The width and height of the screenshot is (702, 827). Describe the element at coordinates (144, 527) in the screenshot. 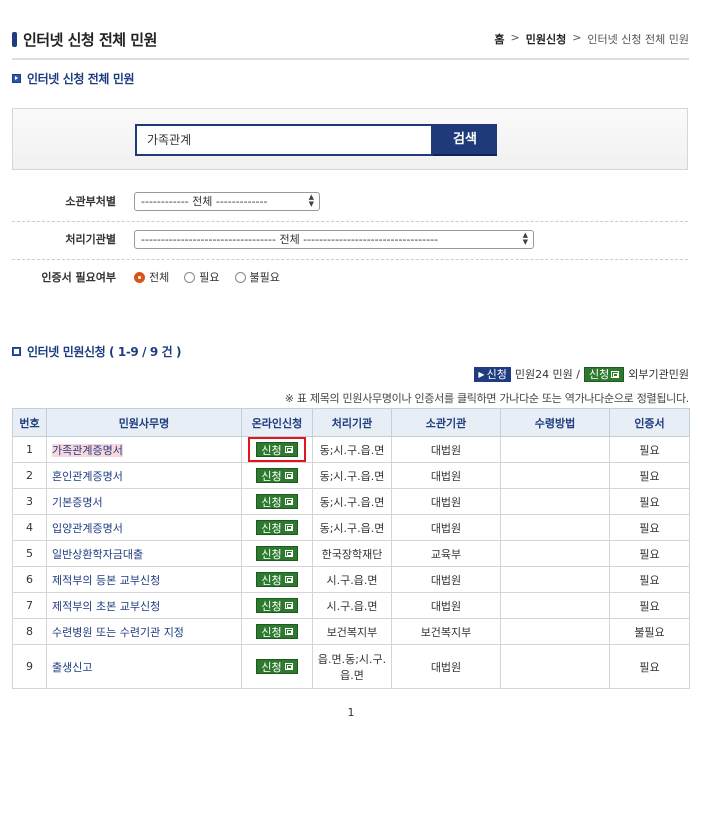

I see `cell-name: 입양관계증명서` at that location.